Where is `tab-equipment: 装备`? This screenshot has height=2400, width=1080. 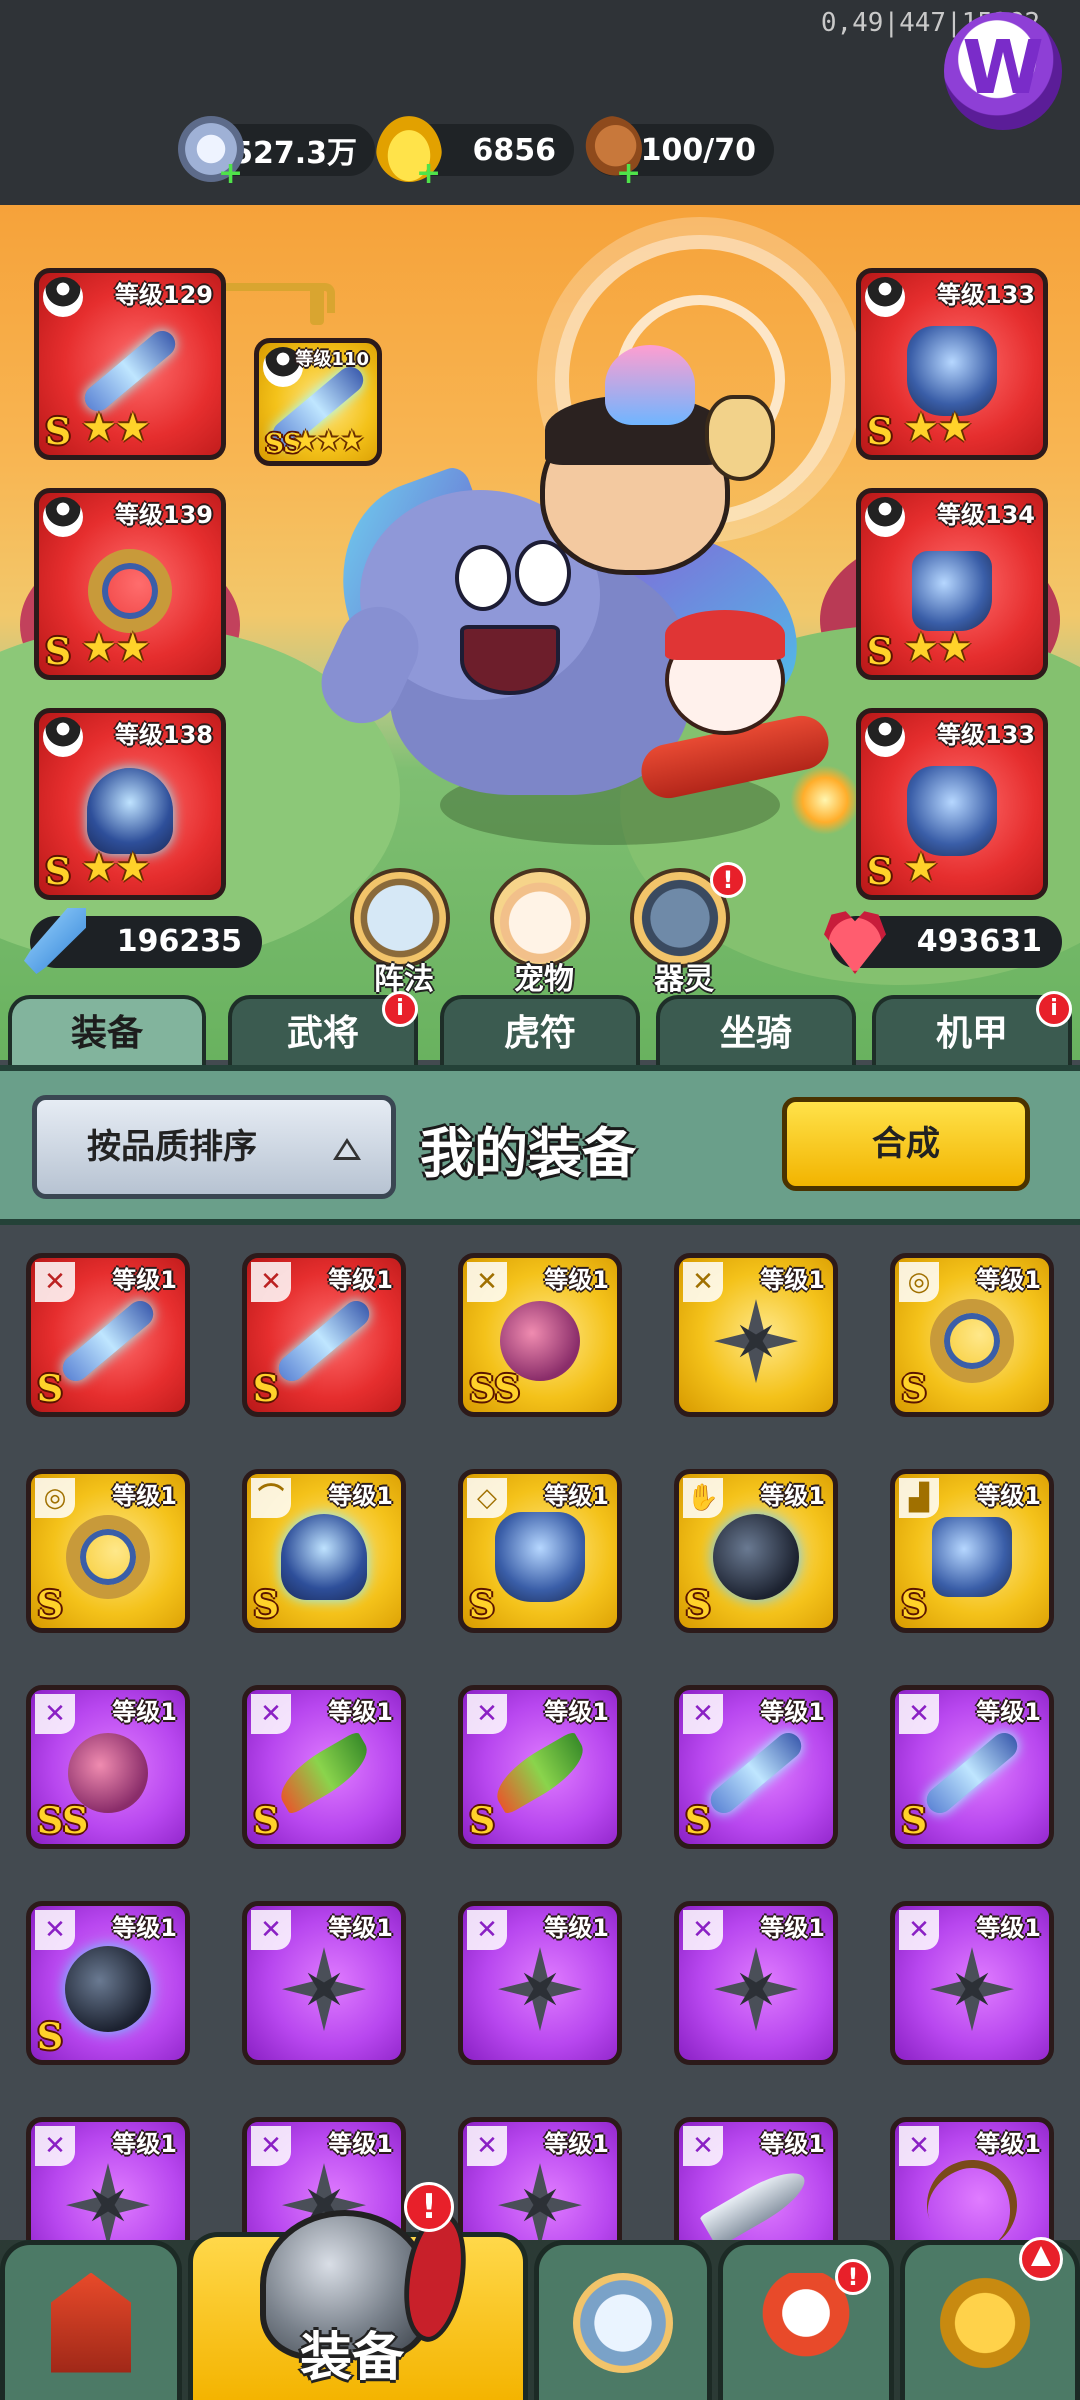 tab-equipment: 装备 is located at coordinates (107, 1030).